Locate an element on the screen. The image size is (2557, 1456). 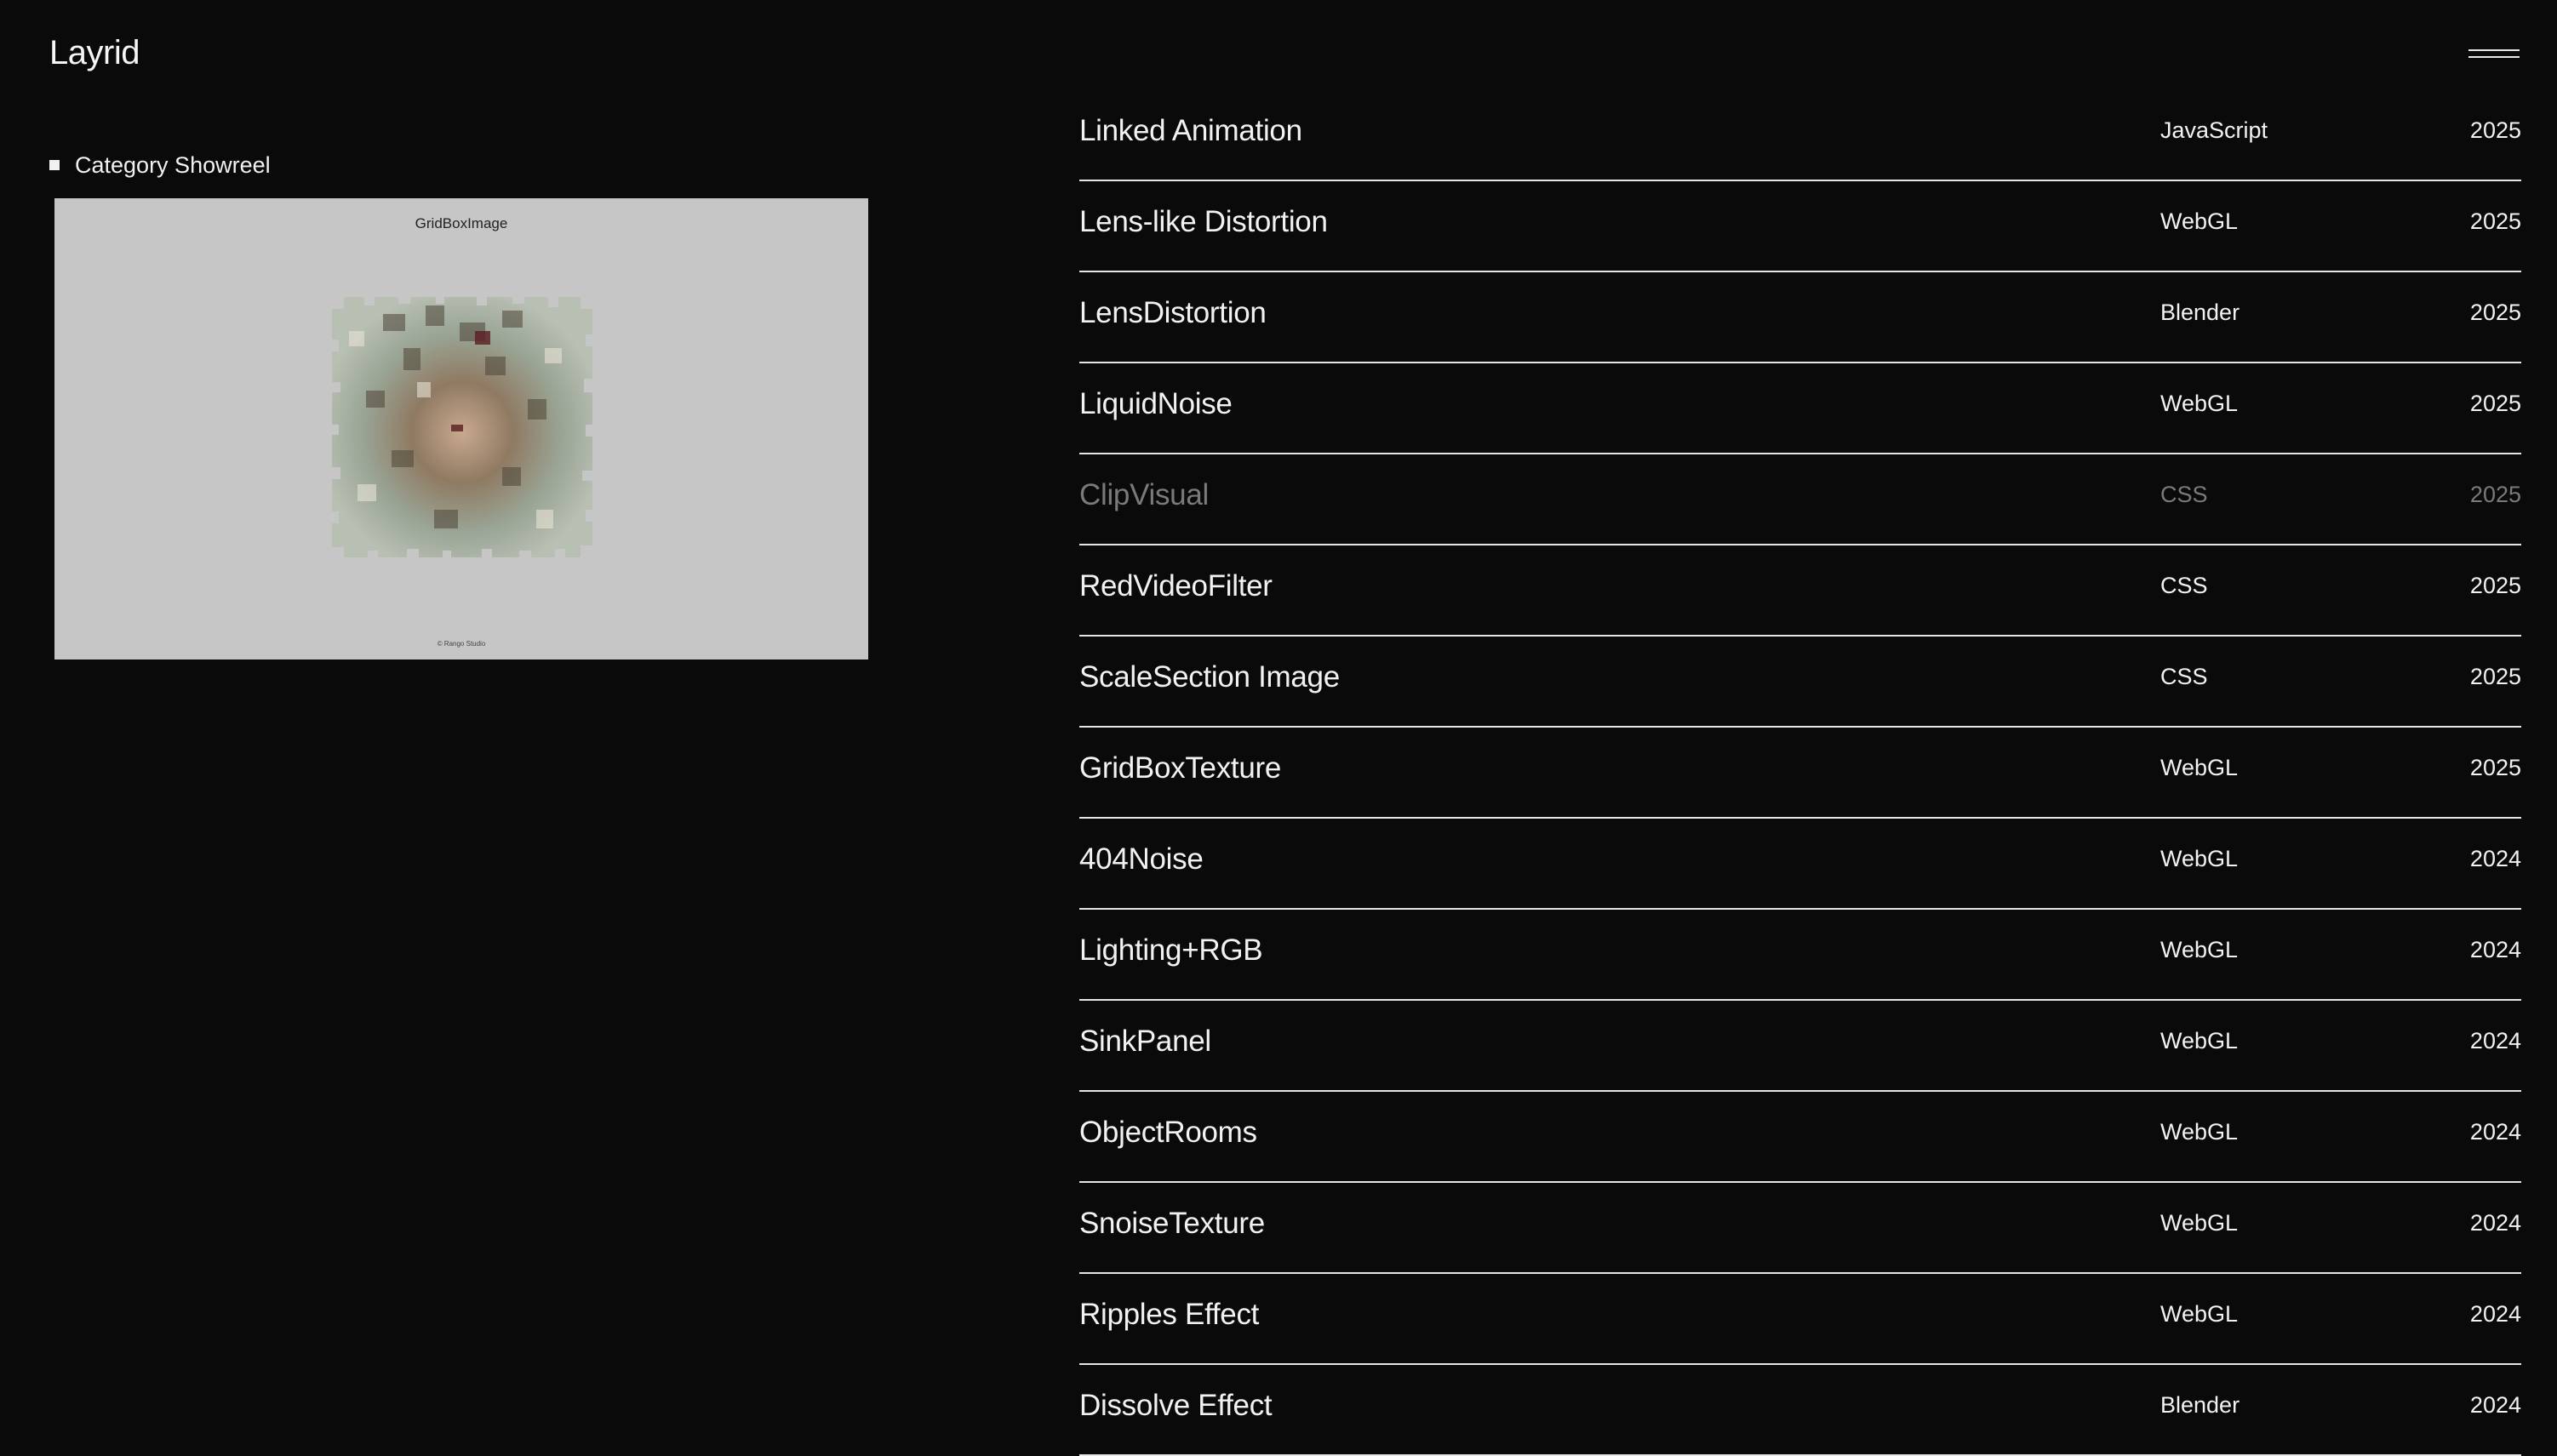
project-name: LiquidNoise is located at coordinates (1156, 403).